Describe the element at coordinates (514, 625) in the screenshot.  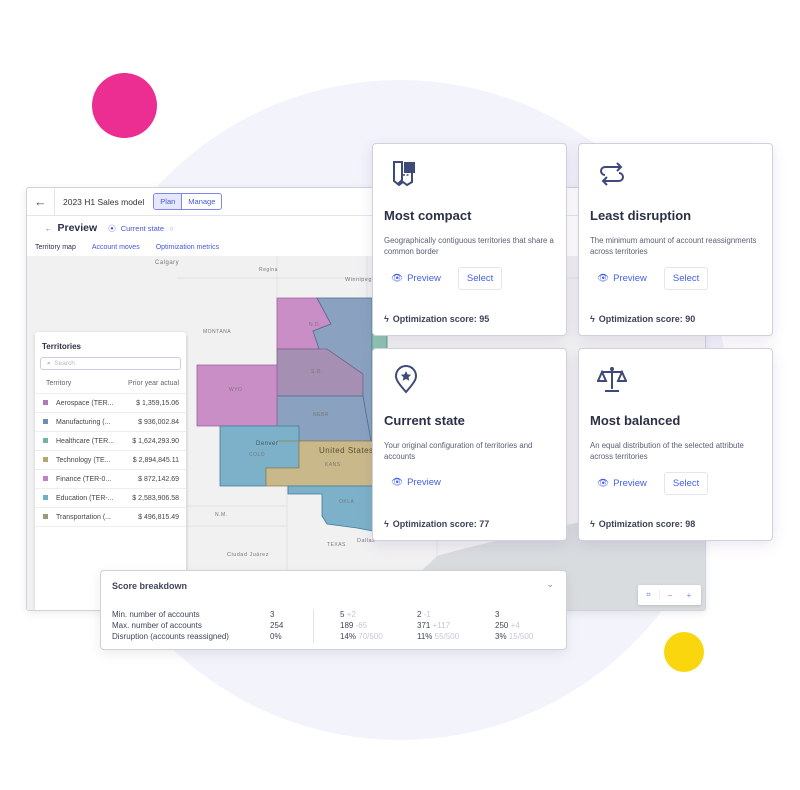
I see `option-column: 3 250 +4 3% 15/500` at that location.